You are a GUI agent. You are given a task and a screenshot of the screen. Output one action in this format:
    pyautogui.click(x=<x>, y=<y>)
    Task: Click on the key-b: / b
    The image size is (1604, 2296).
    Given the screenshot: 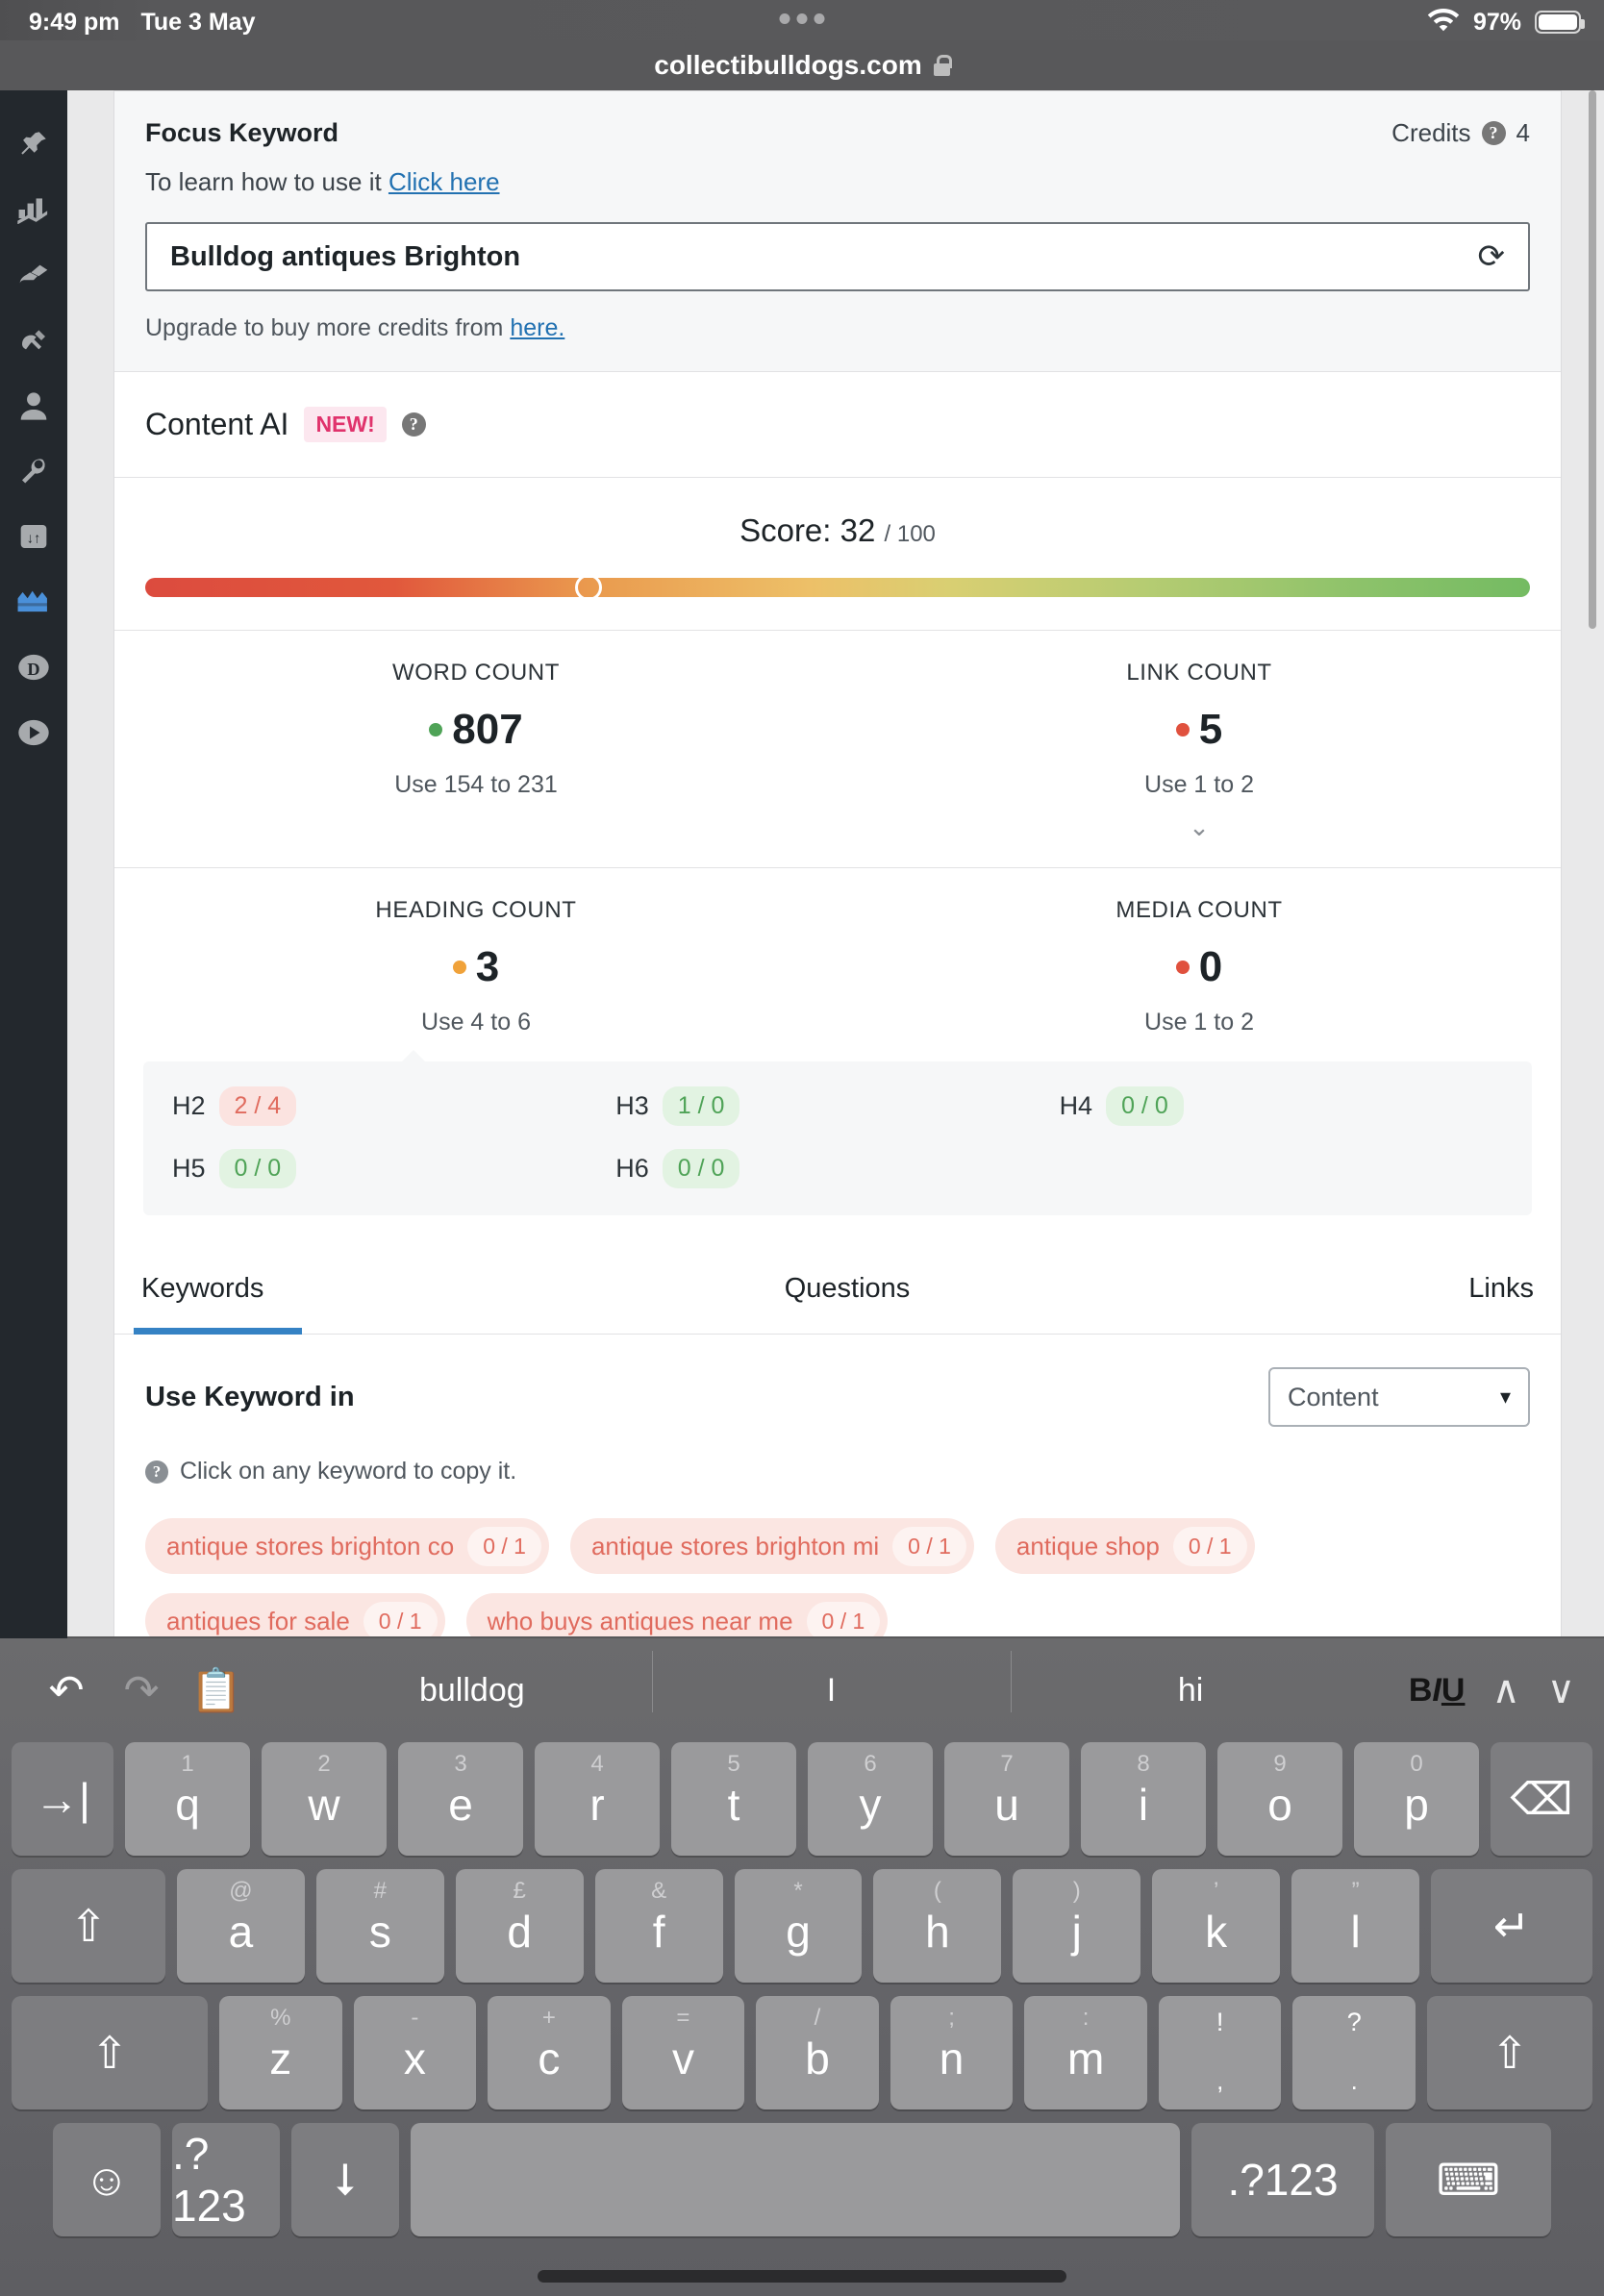 What is the action you would take?
    pyautogui.click(x=817, y=2052)
    